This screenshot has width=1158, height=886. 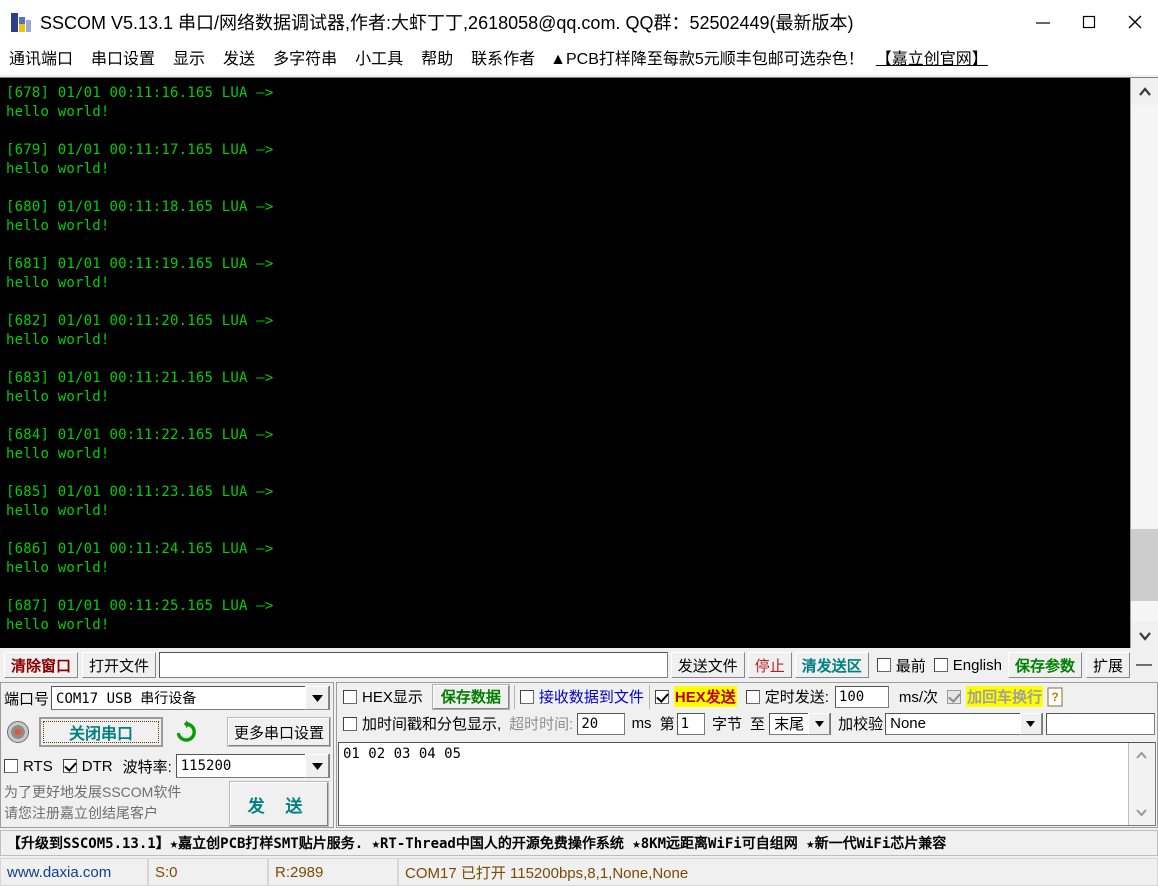 I want to click on topmost-checkbox: 最前, so click(x=901, y=665).